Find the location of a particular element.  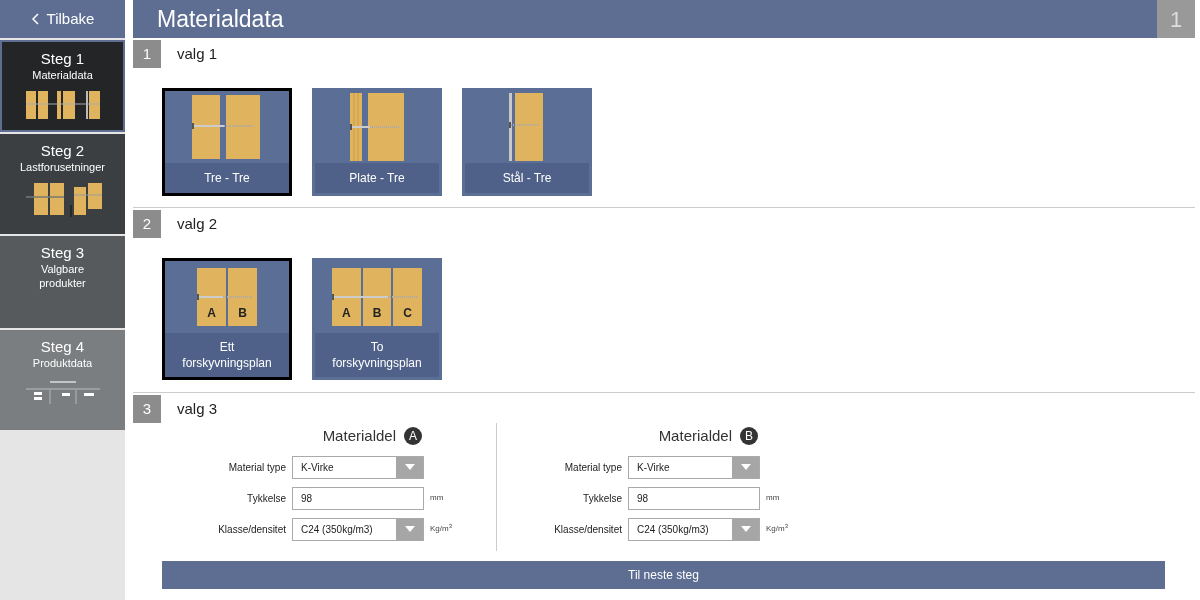

page-title: Materialdata is located at coordinates (220, 19).